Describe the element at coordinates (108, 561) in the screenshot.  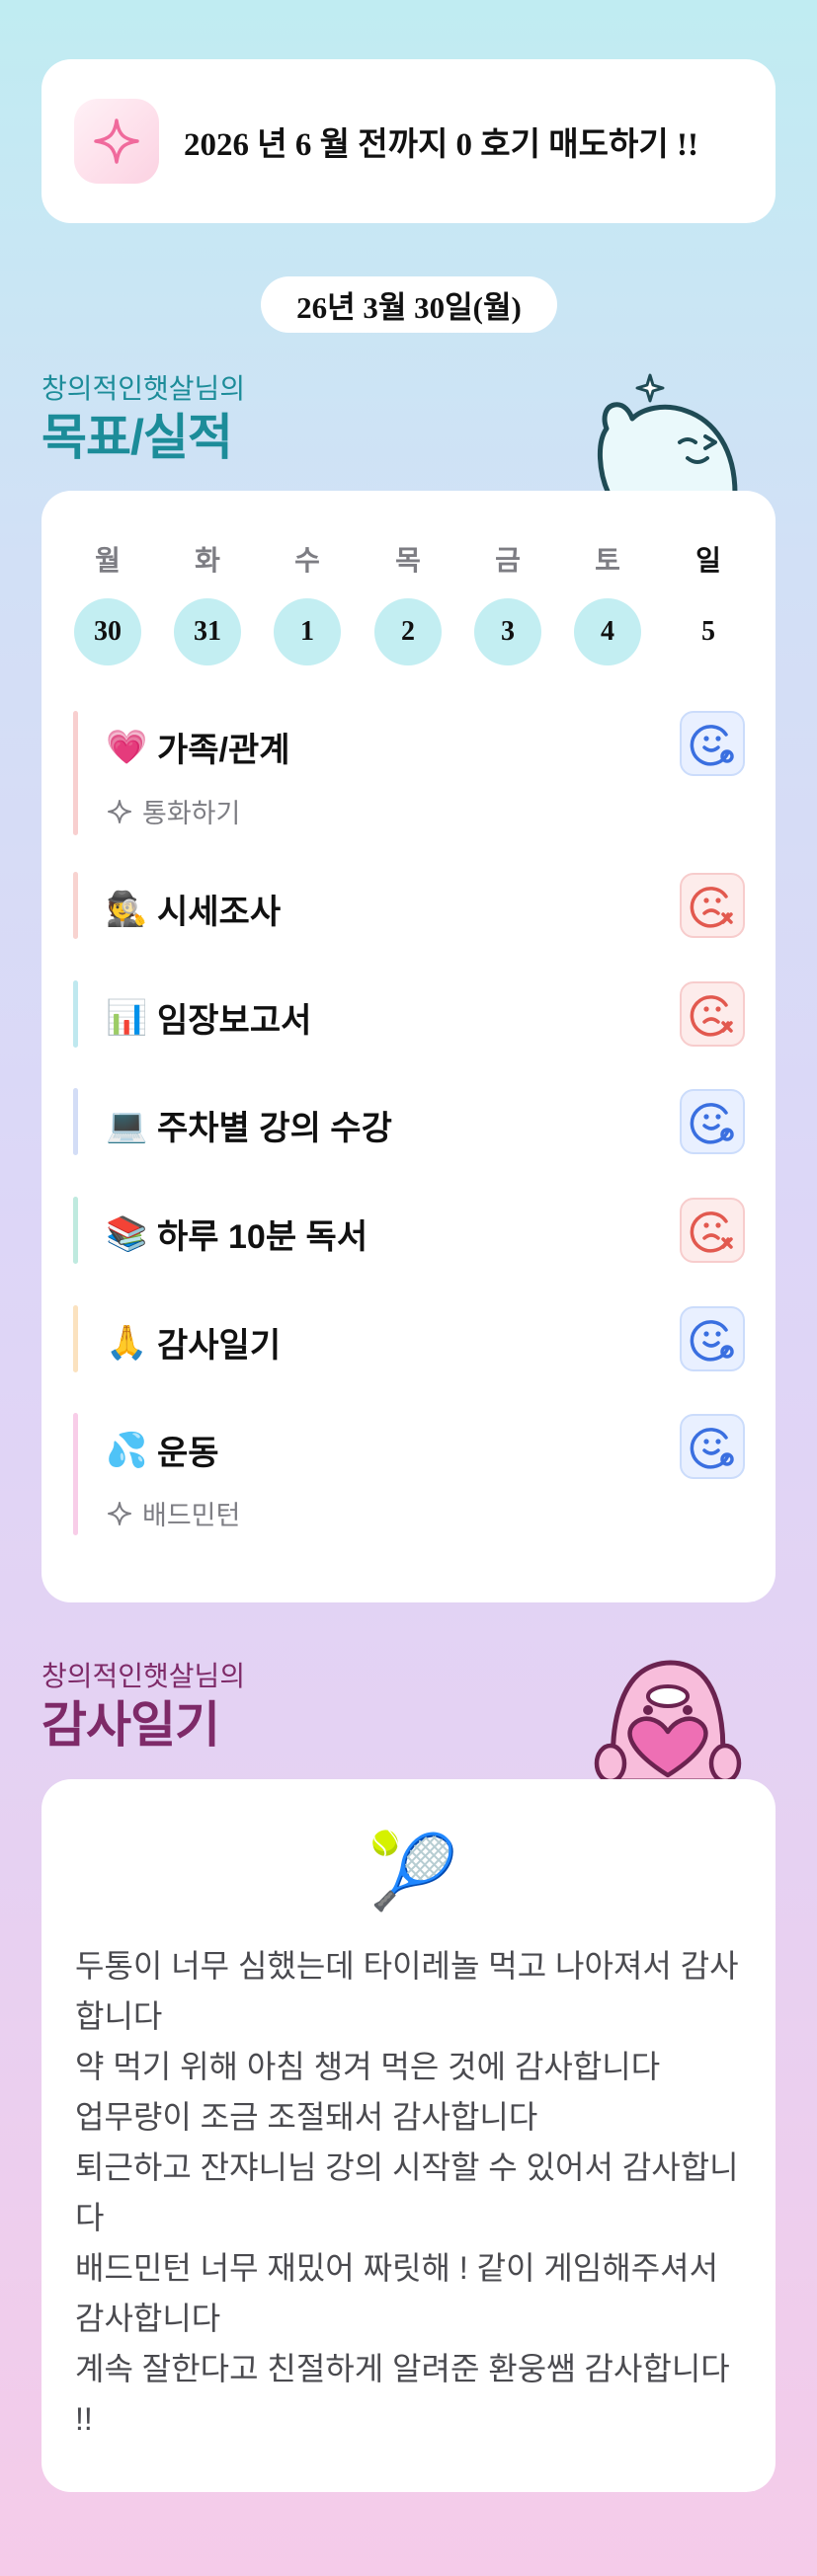
I see `weekday-mon: 월` at that location.